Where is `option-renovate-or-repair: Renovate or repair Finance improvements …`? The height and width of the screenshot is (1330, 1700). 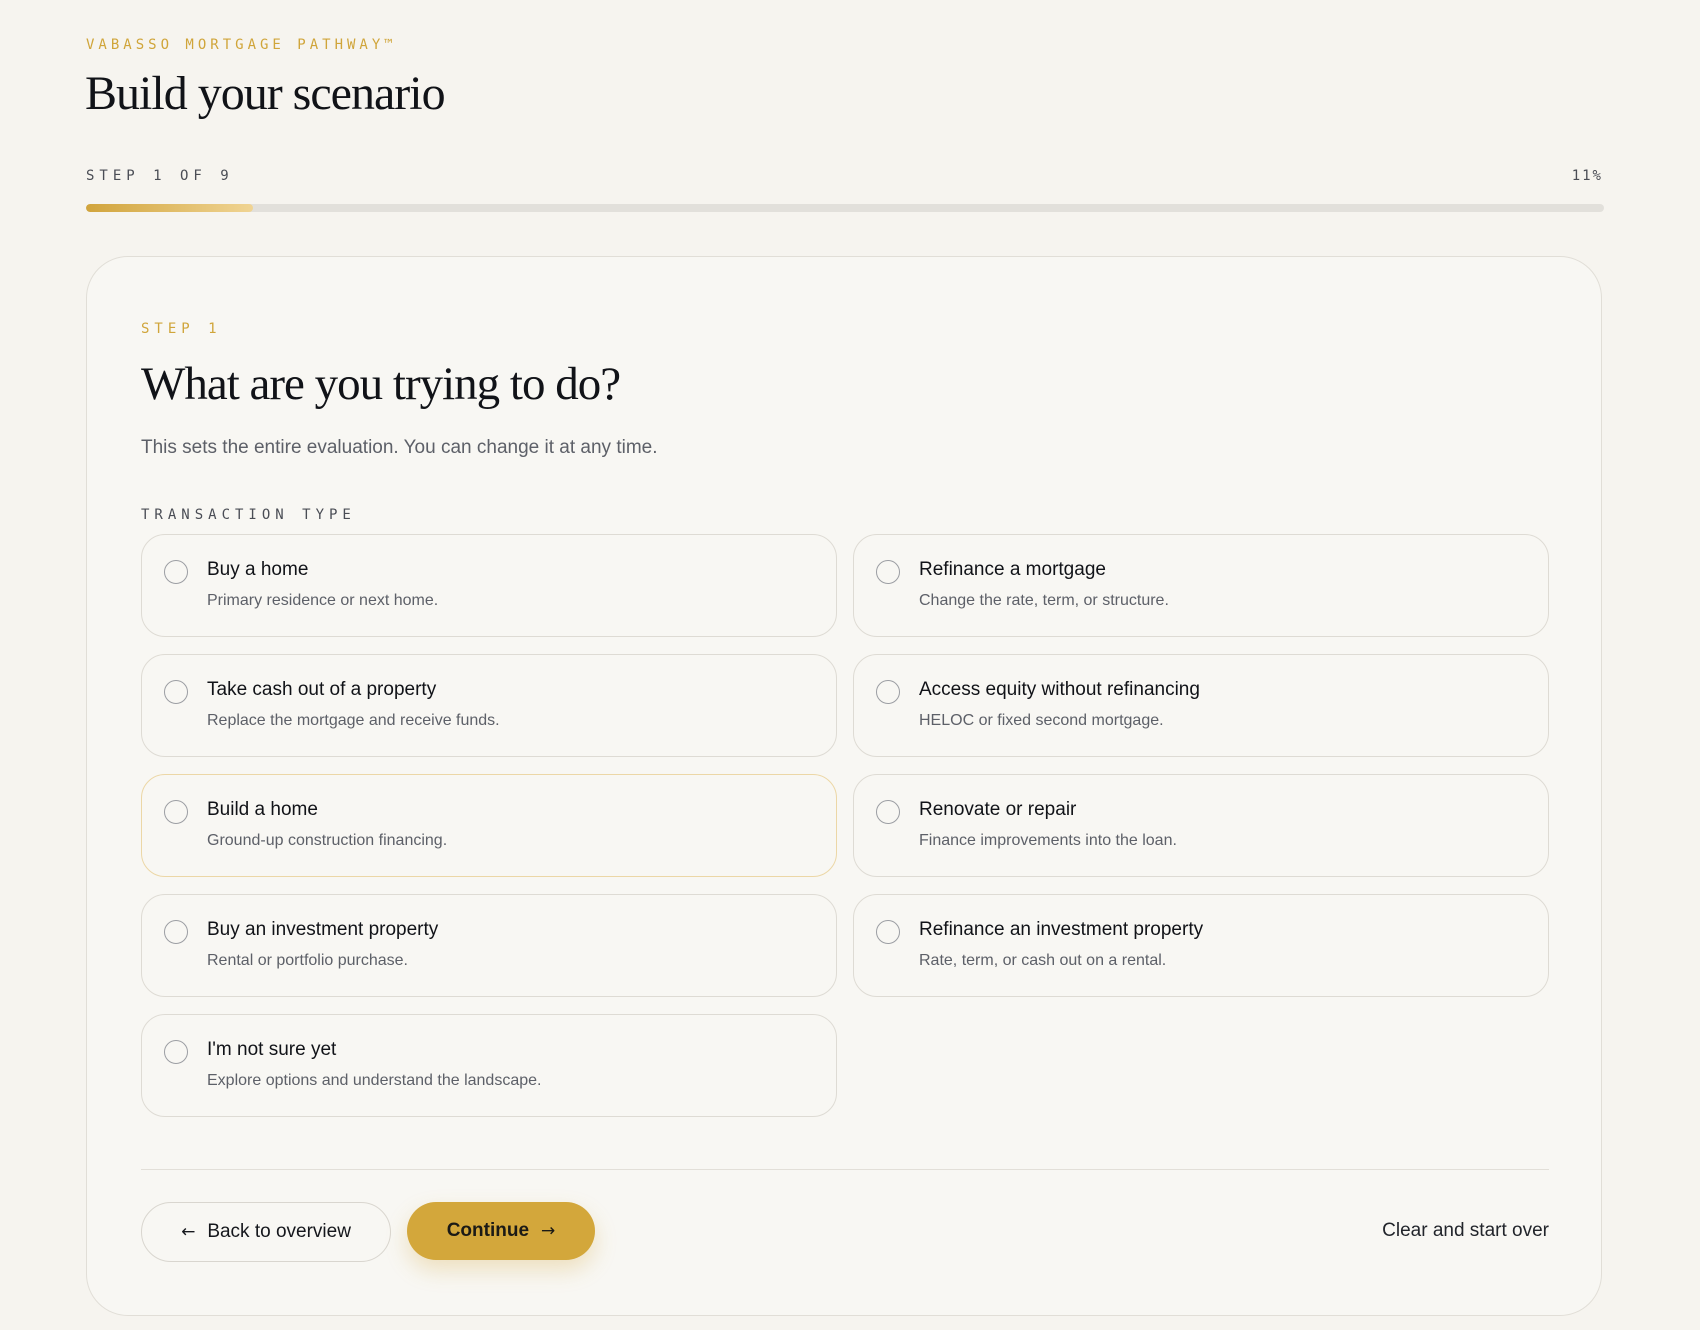
option-renovate-or-repair: Renovate or repair Finance improvements … is located at coordinates (1201, 825).